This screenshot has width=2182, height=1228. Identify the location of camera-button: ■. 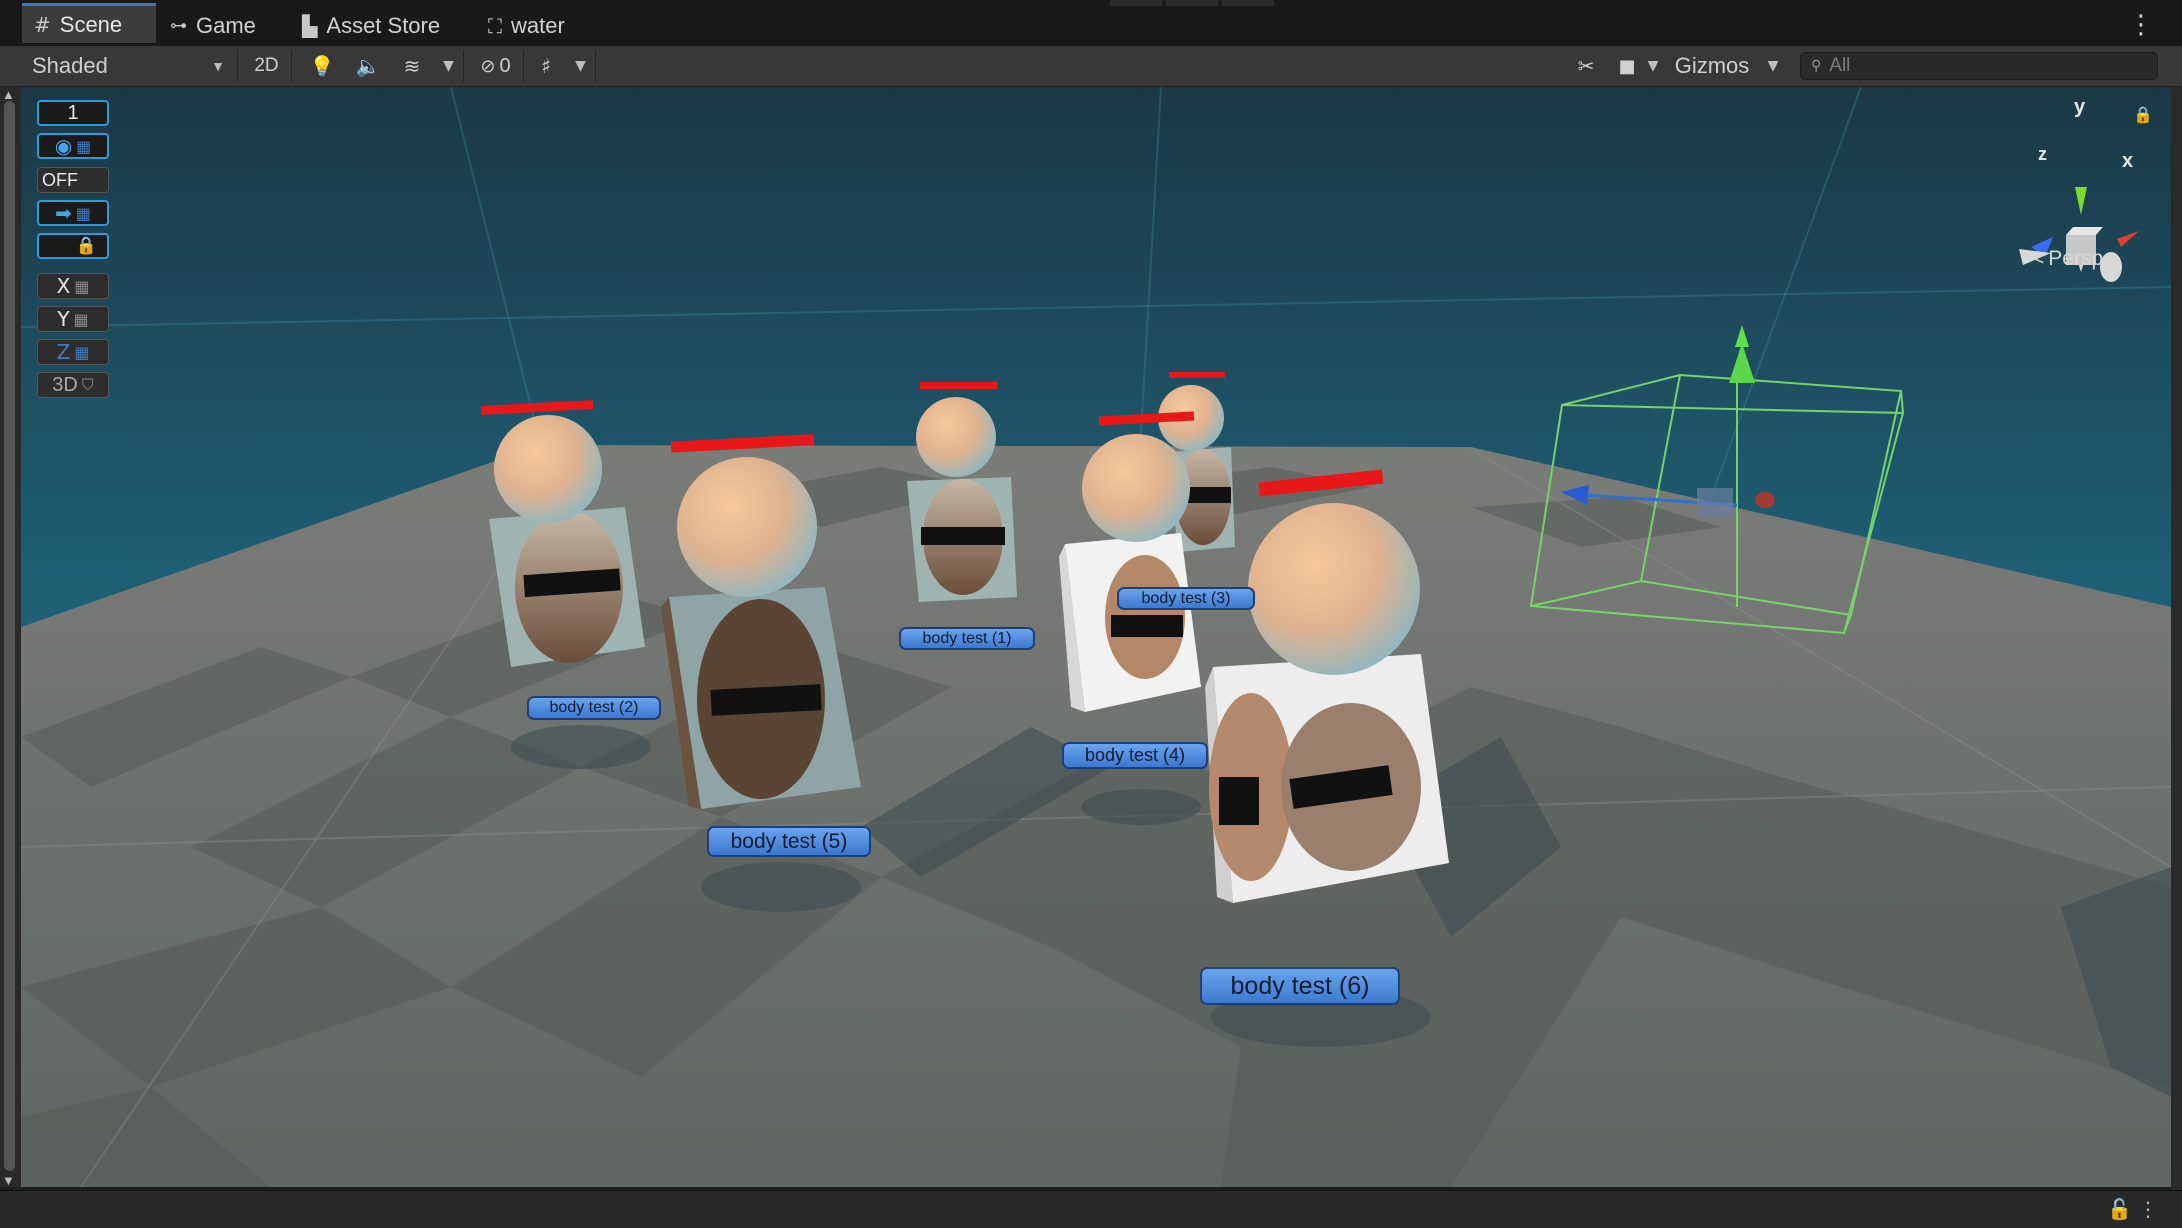
(1627, 66).